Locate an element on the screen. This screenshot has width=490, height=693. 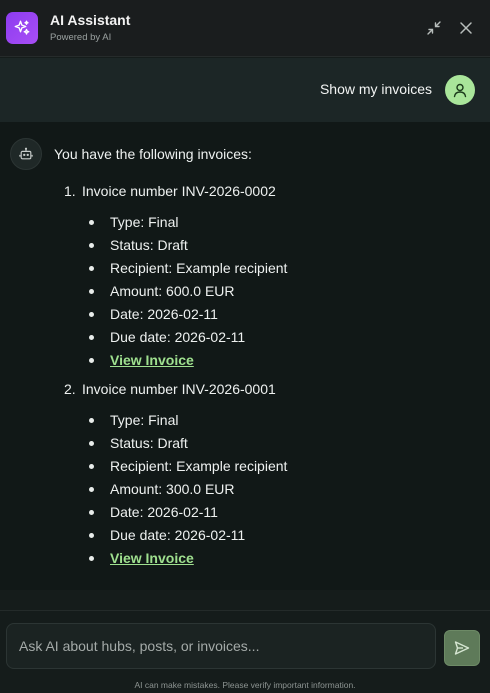
sparkles-icon is located at coordinates (22, 28).